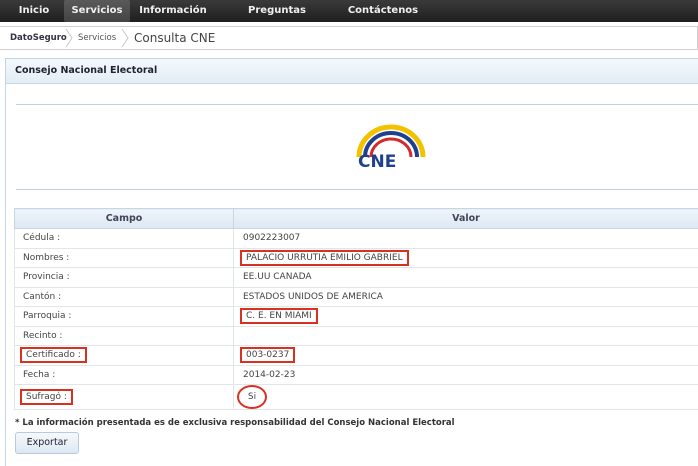 This screenshot has height=466, width=698. I want to click on field-value-recinto, so click(466, 336).